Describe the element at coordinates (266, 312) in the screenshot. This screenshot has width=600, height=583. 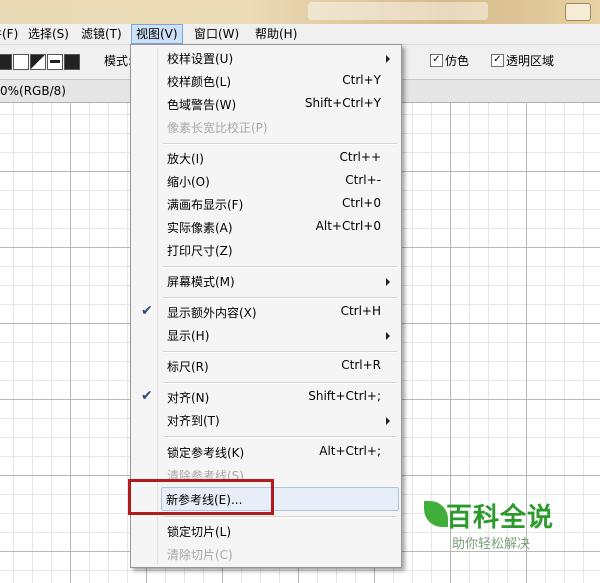
I see `menu-item-extras: ✔ 显示额外内容(X) Ctrl+H` at that location.